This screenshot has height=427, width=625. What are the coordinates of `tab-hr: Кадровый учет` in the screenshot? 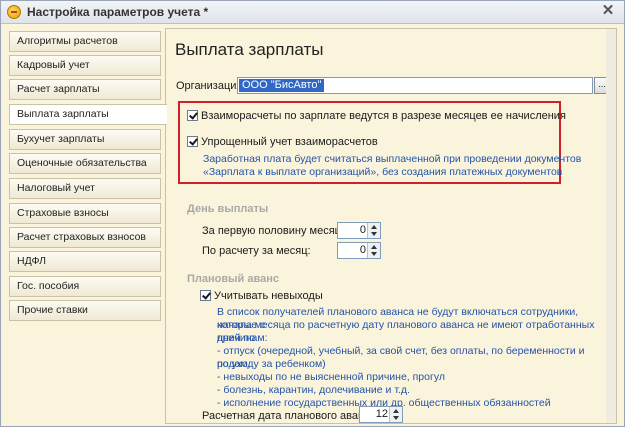 It's located at (85, 65).